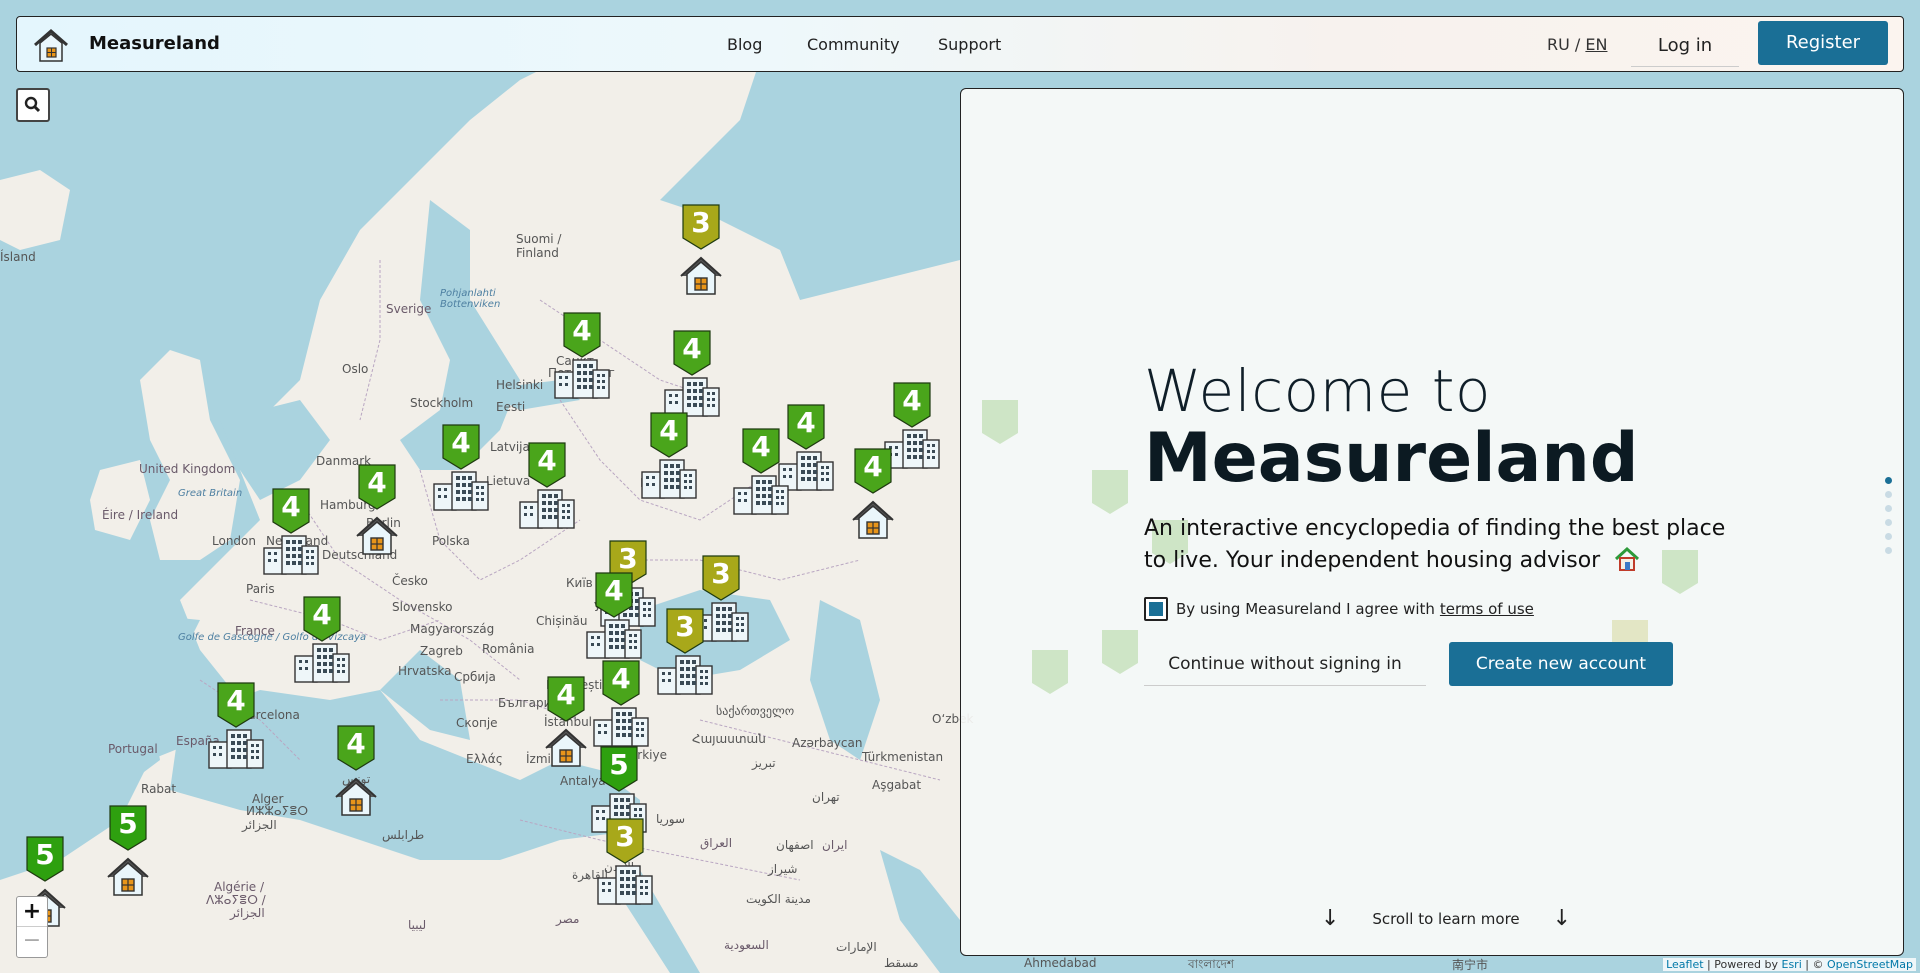 Image resolution: width=1920 pixels, height=973 pixels. Describe the element at coordinates (32, 912) in the screenshot. I see `zoom-in-button: +` at that location.